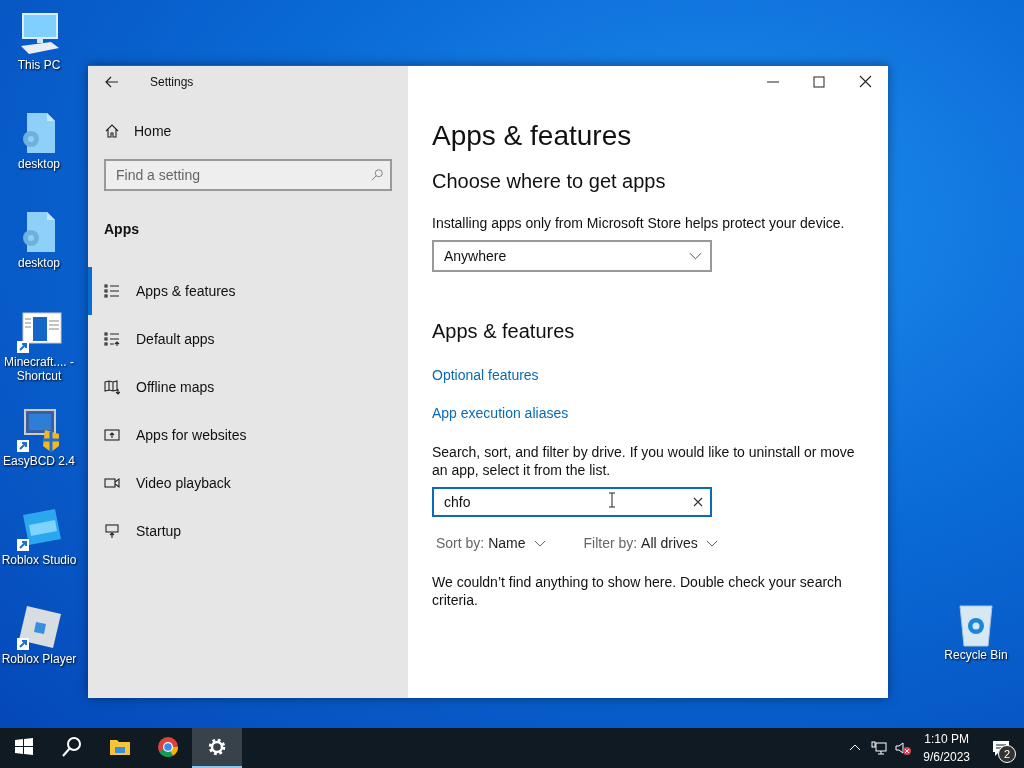 Image resolution: width=1024 pixels, height=768 pixels. What do you see at coordinates (112, 531) in the screenshot?
I see `startup-icon` at bounding box center [112, 531].